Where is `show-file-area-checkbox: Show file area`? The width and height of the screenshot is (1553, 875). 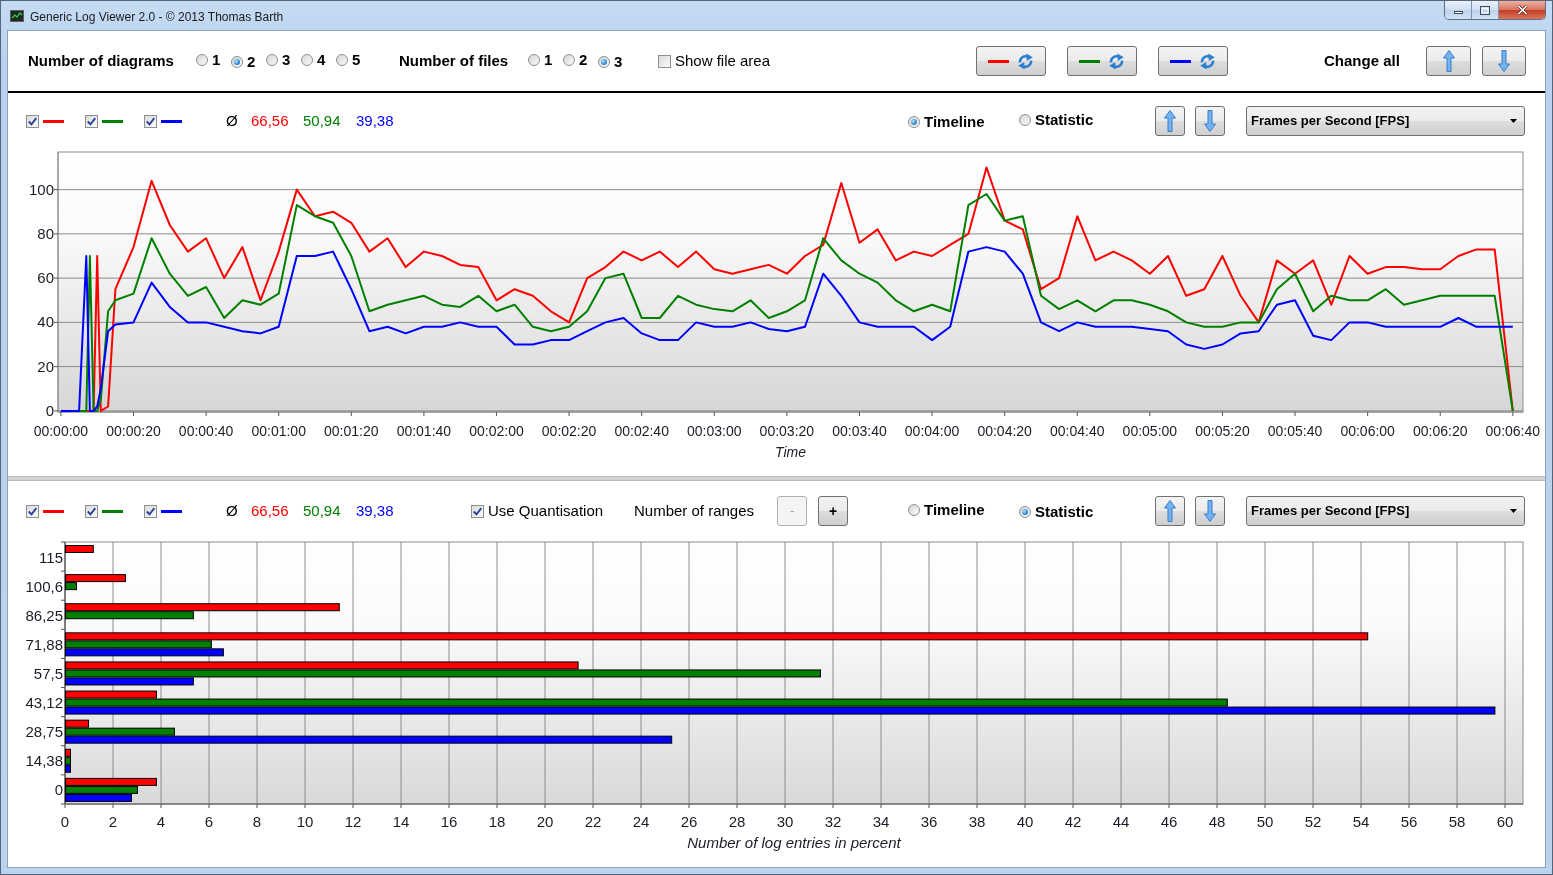
show-file-area-checkbox: Show file area is located at coordinates (714, 61).